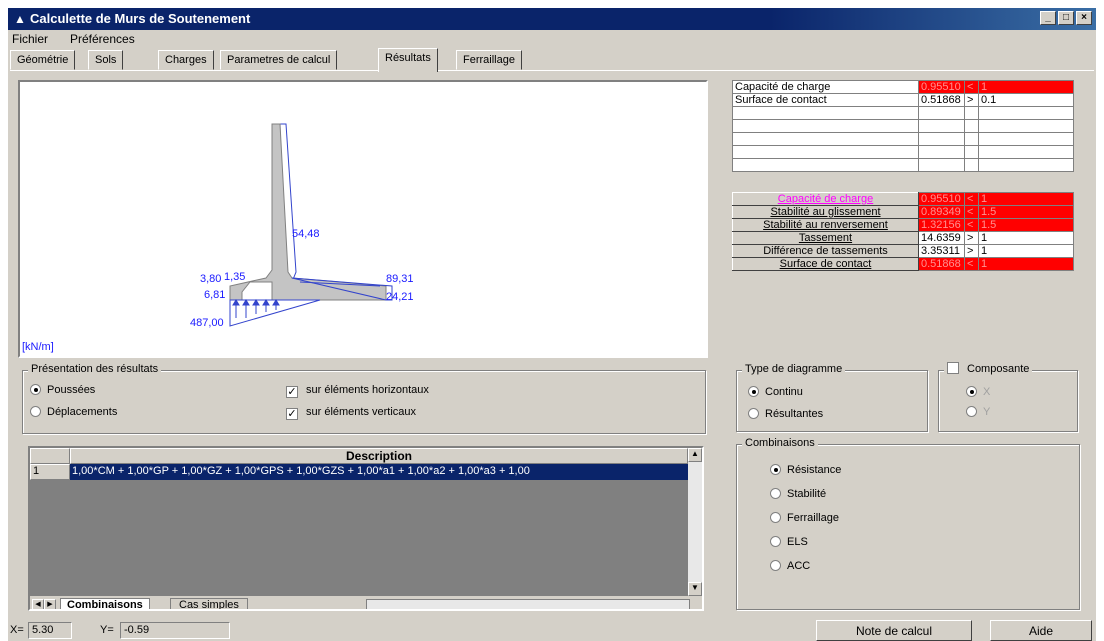 The width and height of the screenshot is (1104, 641). I want to click on close-button: ×, so click(1084, 18).